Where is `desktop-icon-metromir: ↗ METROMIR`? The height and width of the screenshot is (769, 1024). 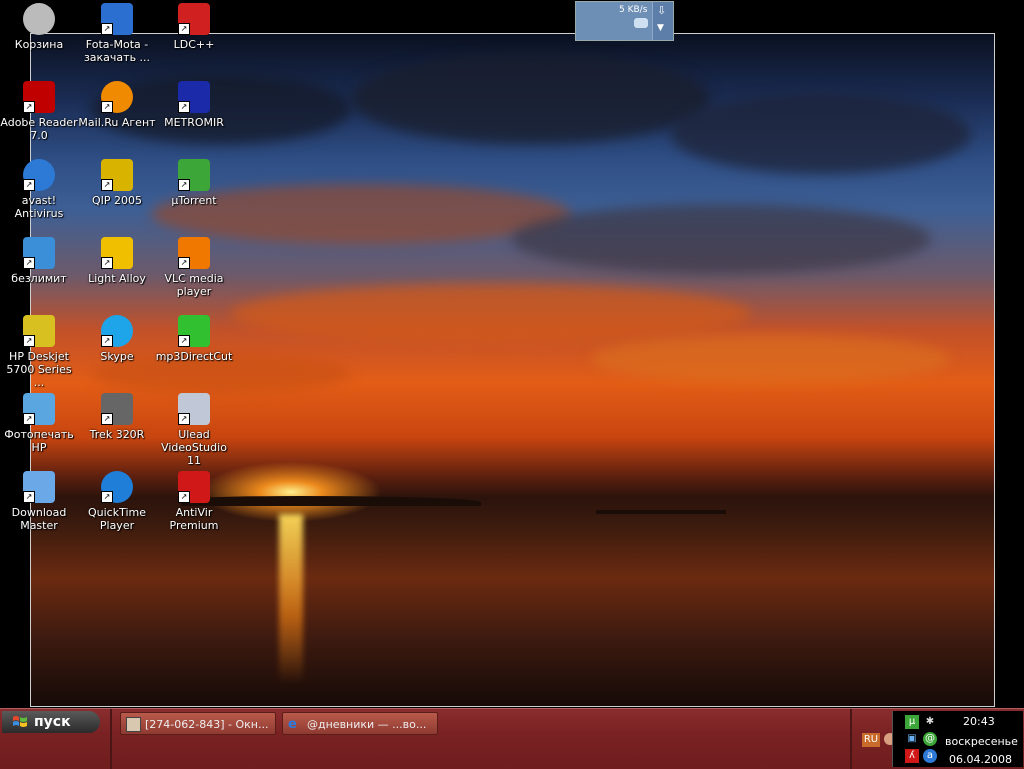
desktop-icon-metromir: ↗ METROMIR is located at coordinates (194, 105).